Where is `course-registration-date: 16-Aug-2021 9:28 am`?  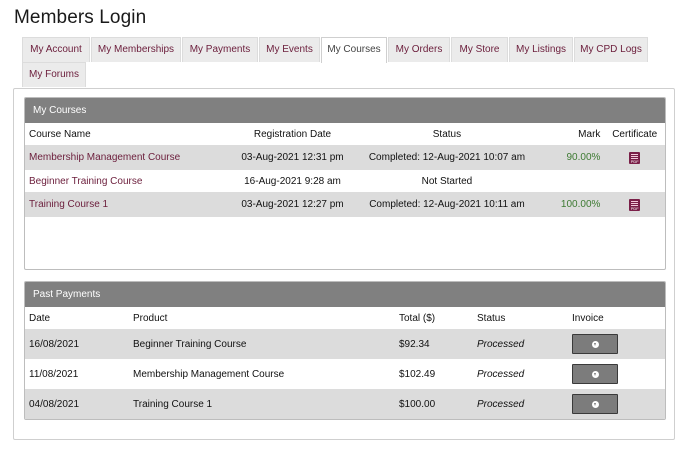
course-registration-date: 16-Aug-2021 9:28 am is located at coordinates (292, 181).